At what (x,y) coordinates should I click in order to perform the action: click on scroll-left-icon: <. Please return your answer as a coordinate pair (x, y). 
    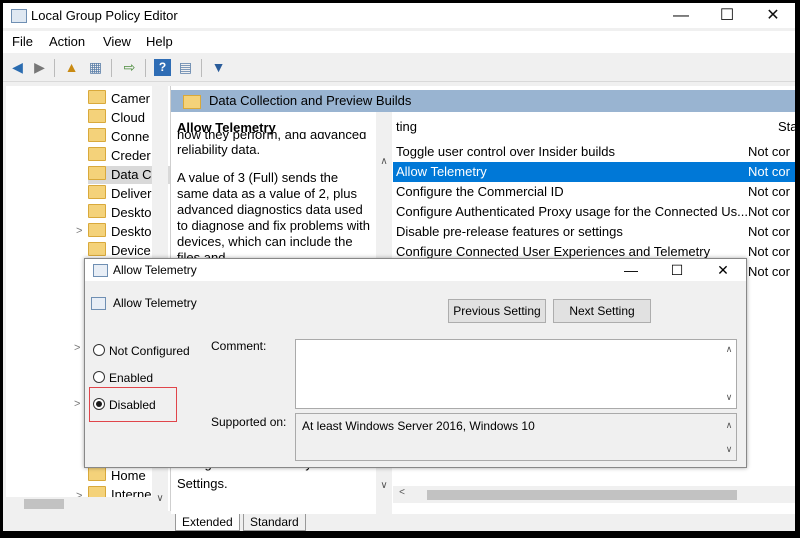
    Looking at the image, I should click on (402, 494).